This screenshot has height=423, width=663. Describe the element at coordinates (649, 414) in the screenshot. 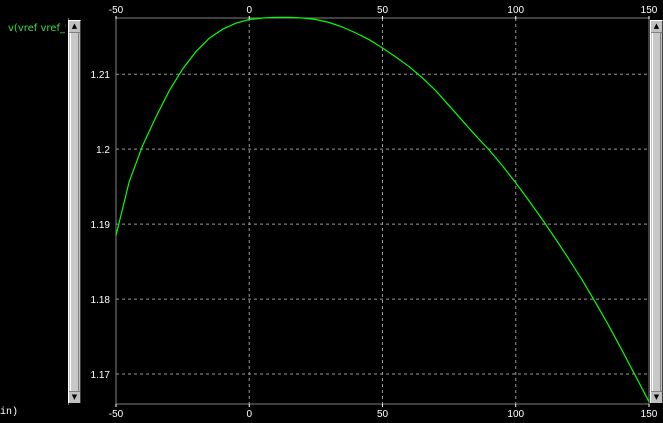

I see `x-tick-label-bottom: 150` at that location.